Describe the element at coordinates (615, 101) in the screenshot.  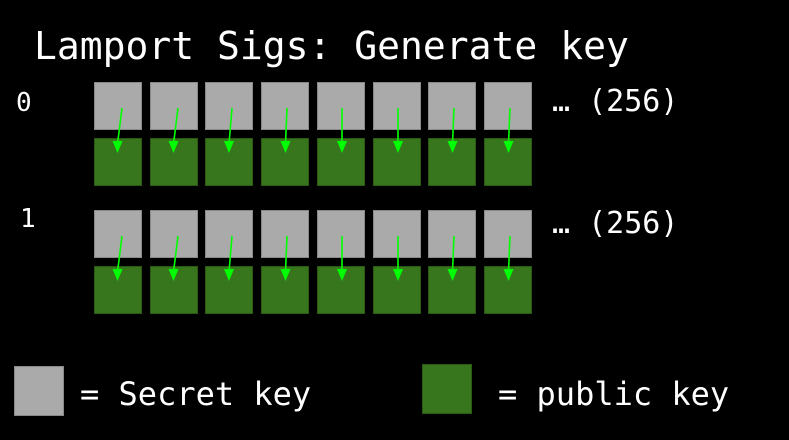
I see `row-suffix-0: … (256)` at that location.